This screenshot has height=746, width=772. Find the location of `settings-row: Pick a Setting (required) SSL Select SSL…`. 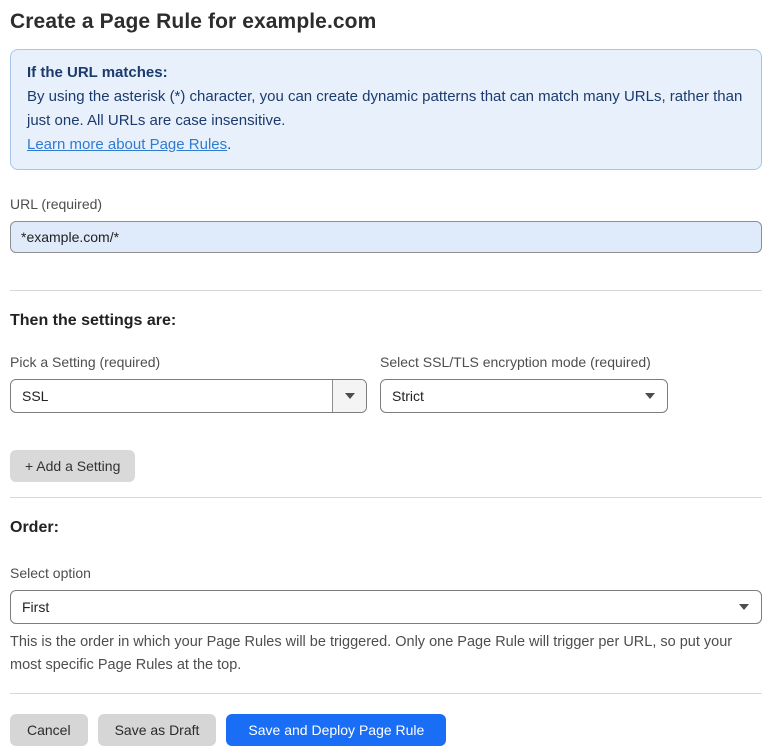

settings-row: Pick a Setting (required) SSL Select SSL… is located at coordinates (386, 383).